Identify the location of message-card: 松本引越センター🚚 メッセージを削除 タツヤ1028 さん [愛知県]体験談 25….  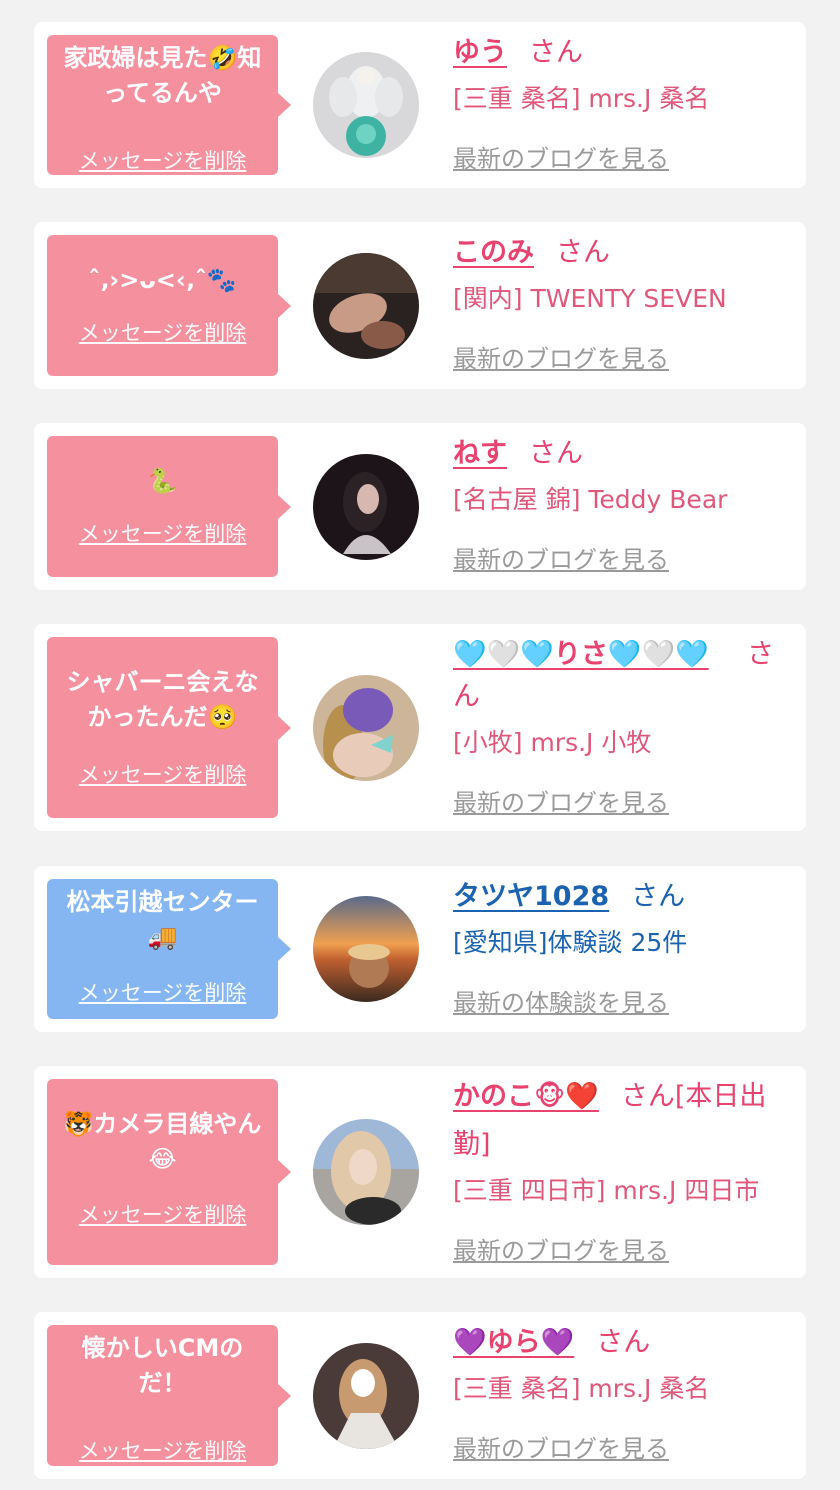
(420, 949).